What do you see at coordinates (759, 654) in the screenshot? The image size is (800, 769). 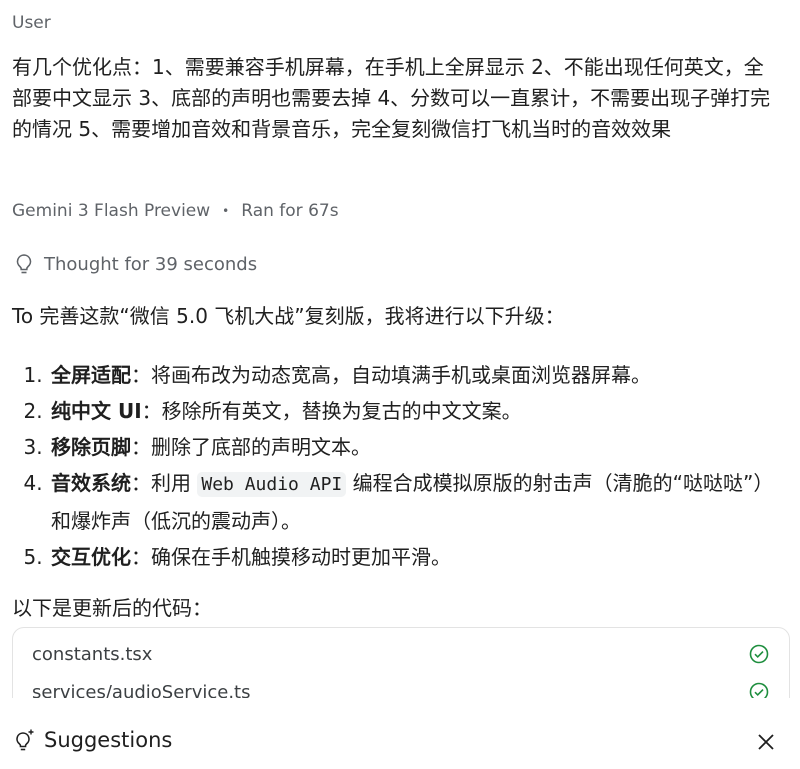 I see `check-circle-icon` at bounding box center [759, 654].